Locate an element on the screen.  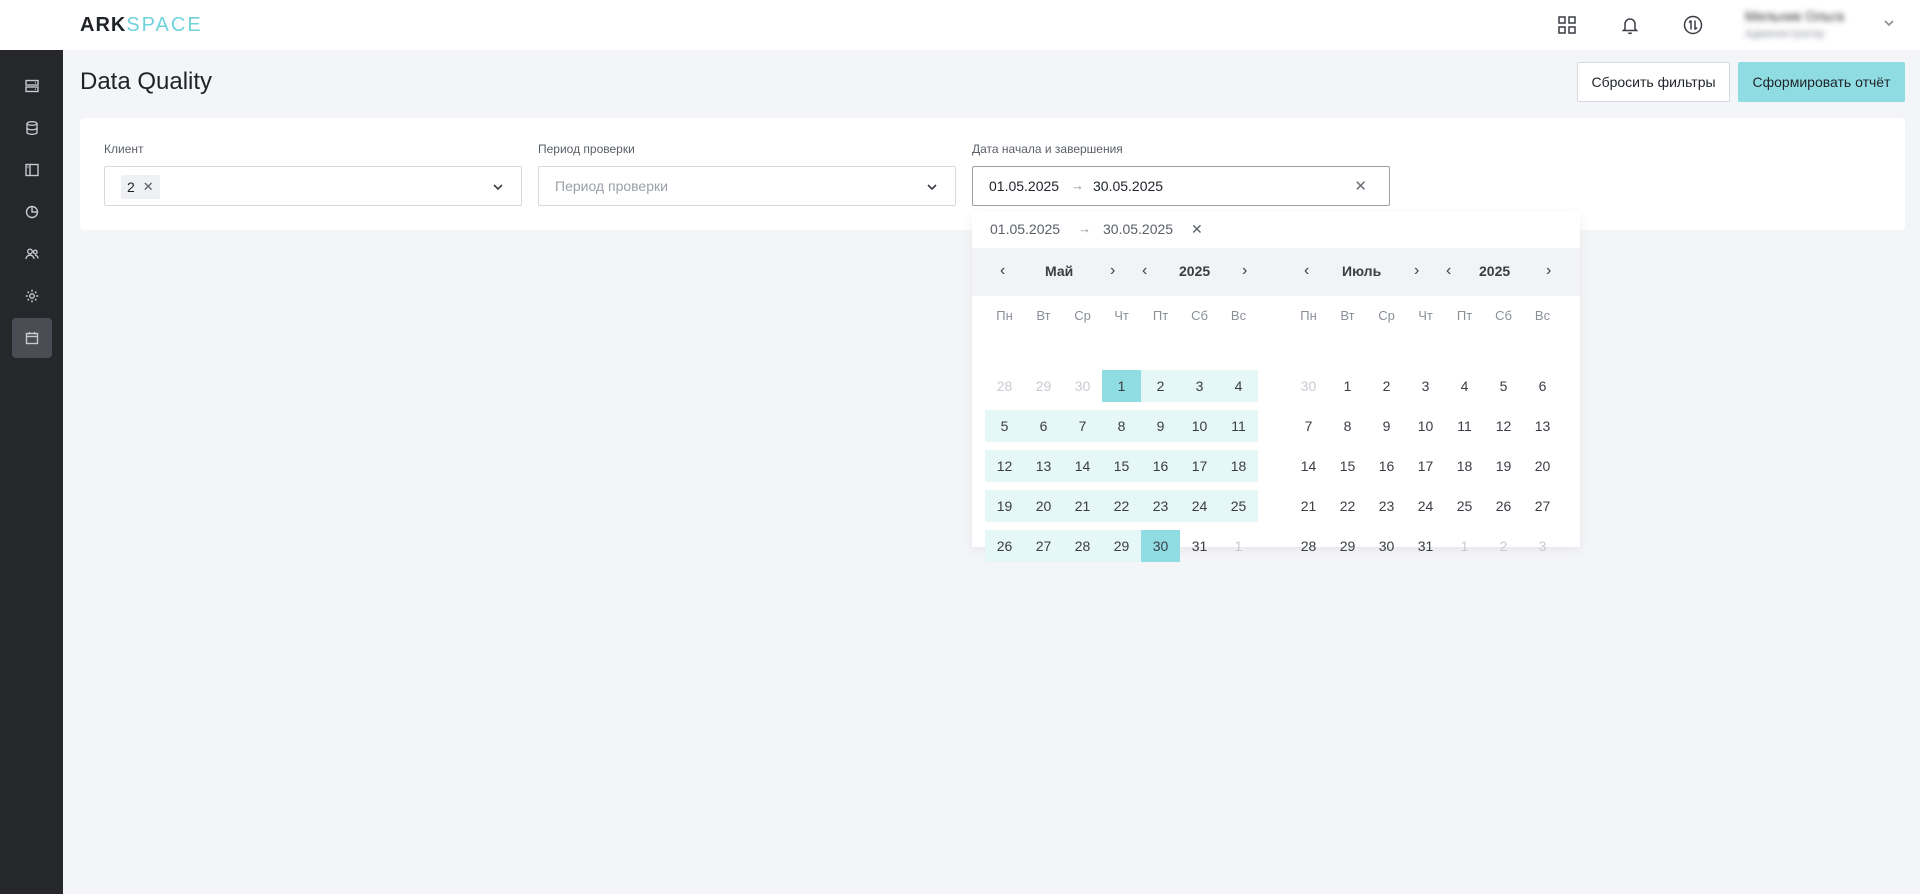
sidebar-item-users is located at coordinates (32, 254).